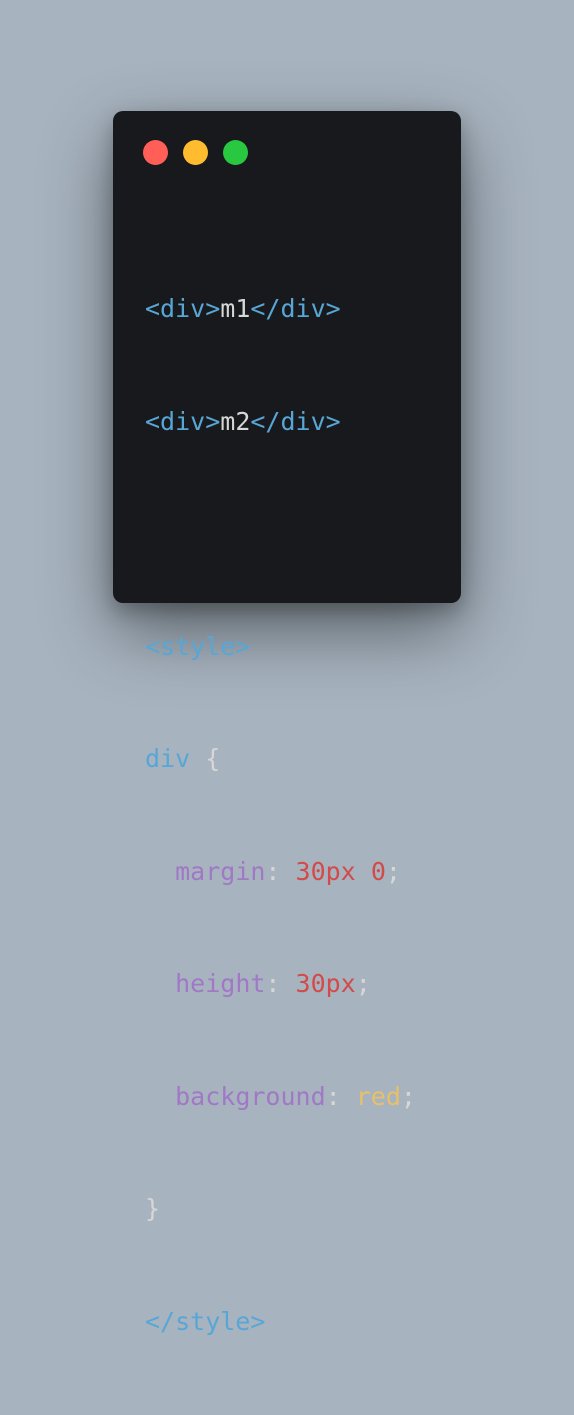 The height and width of the screenshot is (1415, 574). What do you see at coordinates (378, 1096) in the screenshot?
I see `css-value-keyword: red` at bounding box center [378, 1096].